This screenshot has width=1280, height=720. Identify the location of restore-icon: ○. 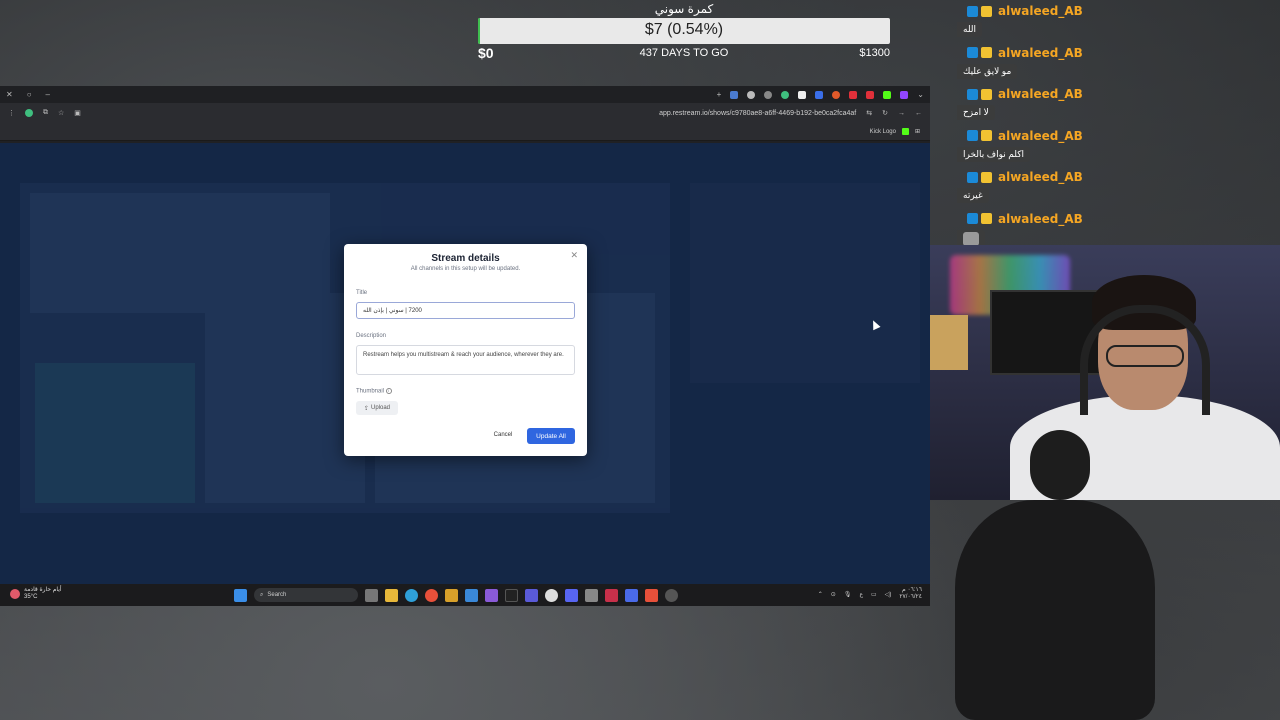
(29, 94).